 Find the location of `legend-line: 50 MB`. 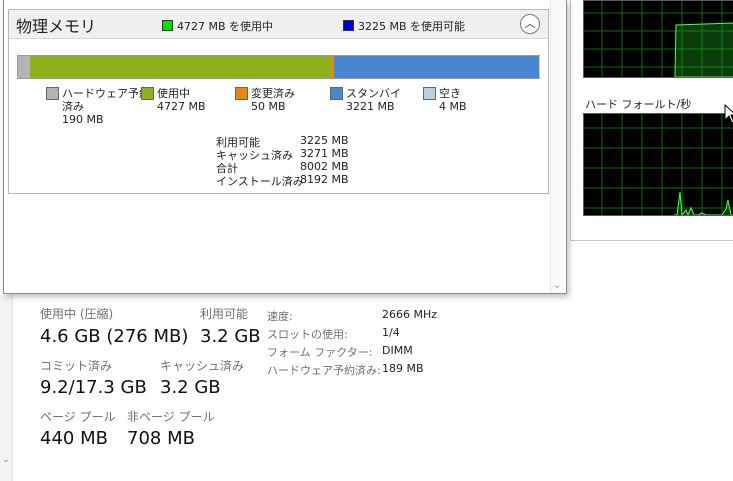

legend-line: 50 MB is located at coordinates (268, 106).